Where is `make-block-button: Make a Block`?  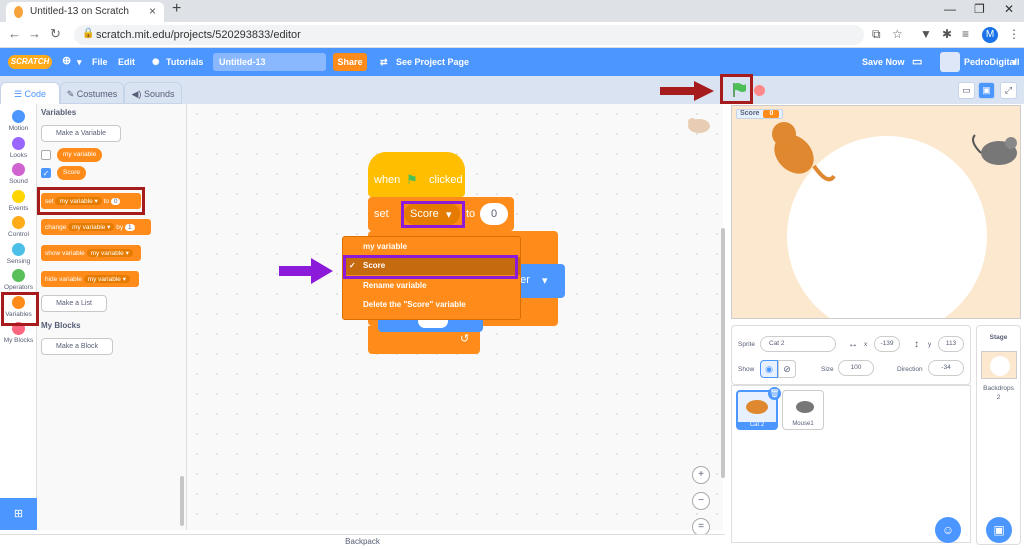 make-block-button: Make a Block is located at coordinates (77, 346).